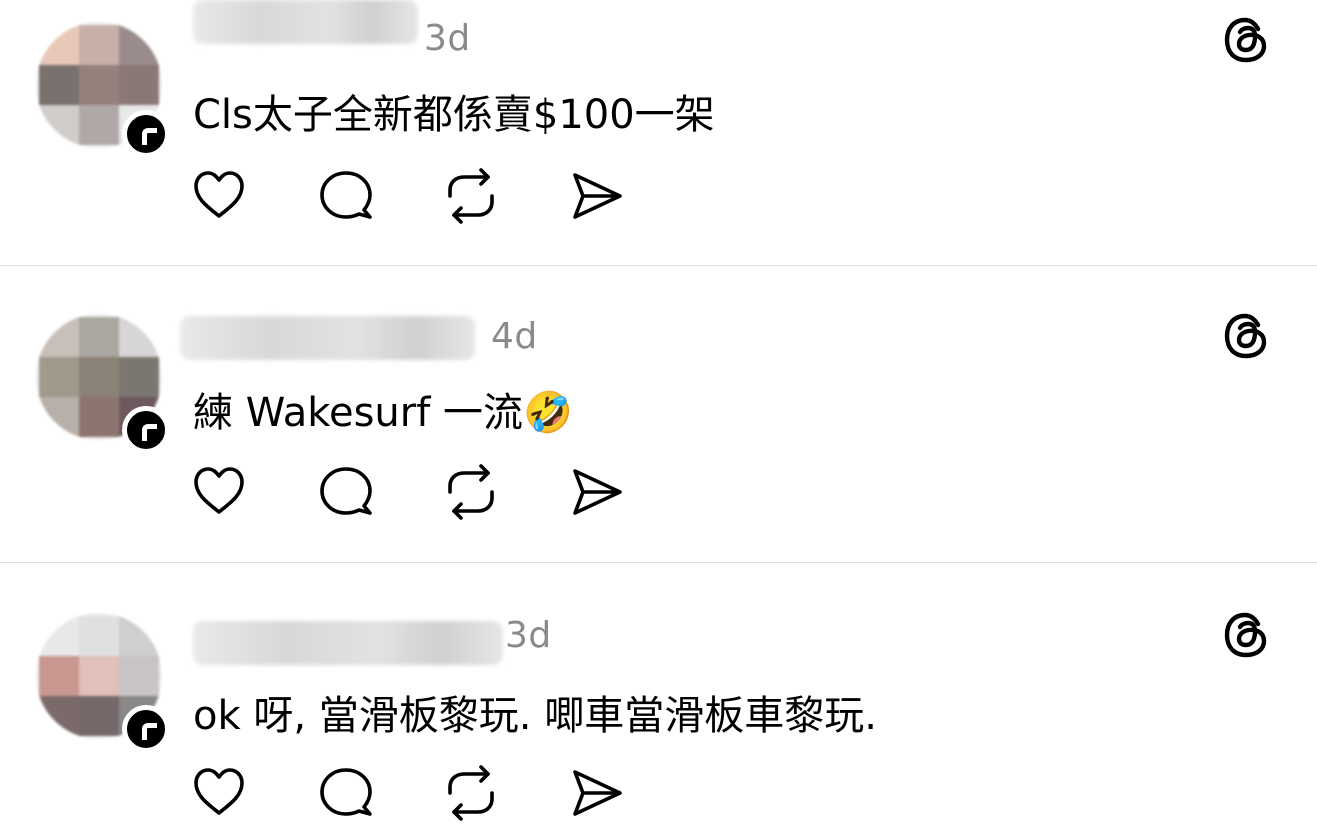 The image size is (1317, 829). What do you see at coordinates (548, 413) in the screenshot?
I see `emoji: 🤣` at bounding box center [548, 413].